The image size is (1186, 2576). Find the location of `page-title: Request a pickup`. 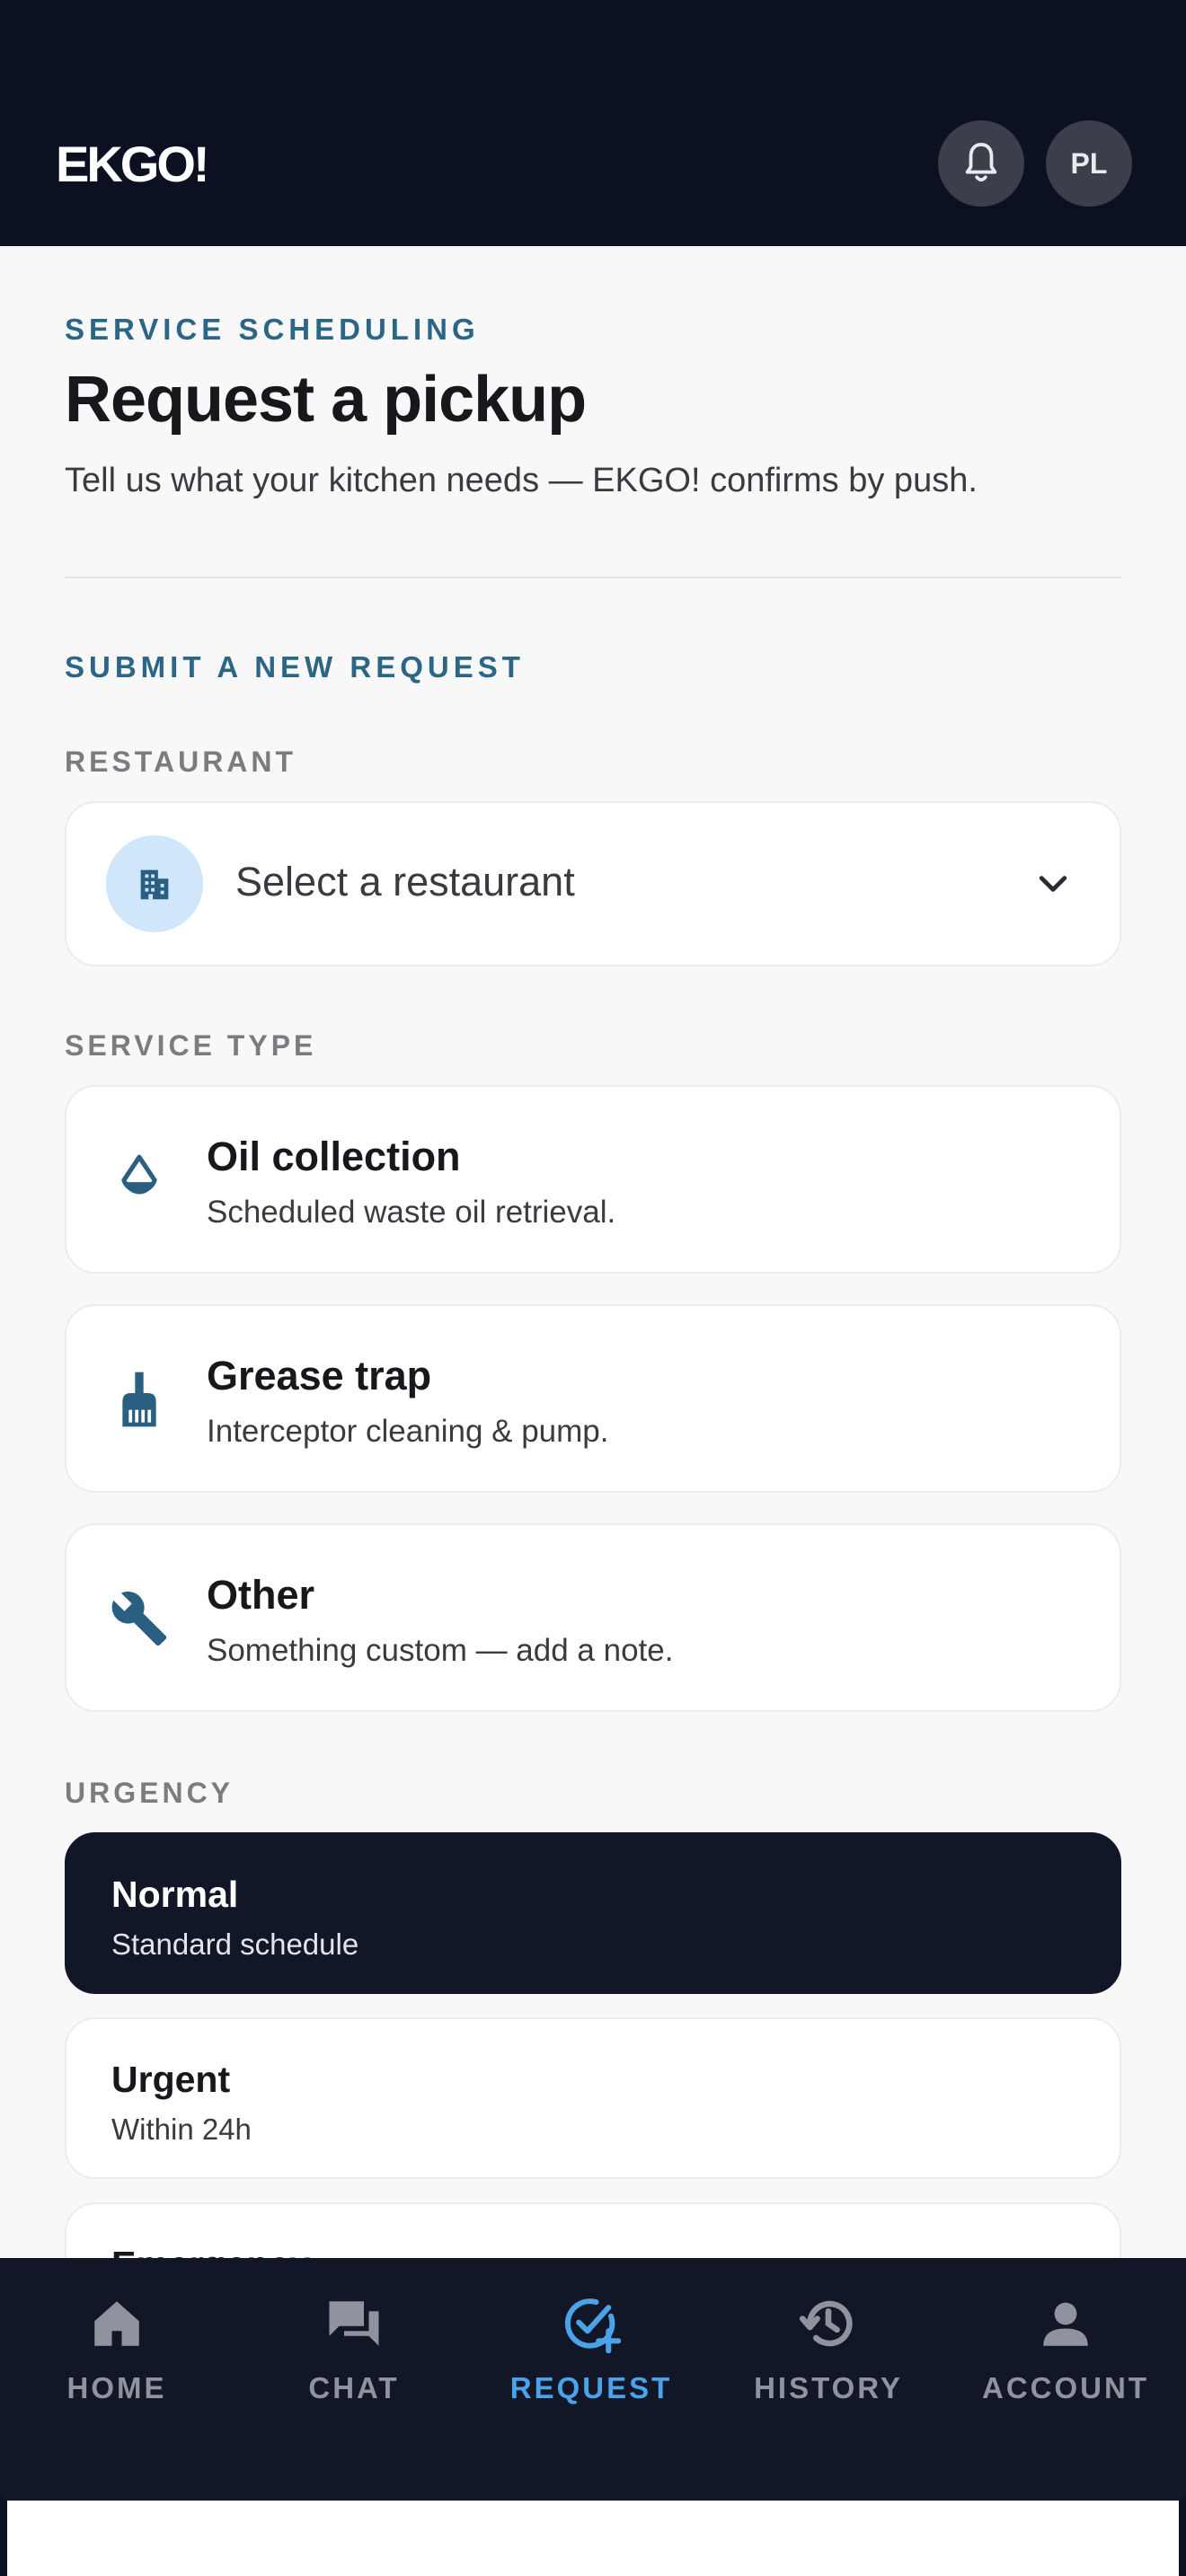

page-title: Request a pickup is located at coordinates (326, 400).